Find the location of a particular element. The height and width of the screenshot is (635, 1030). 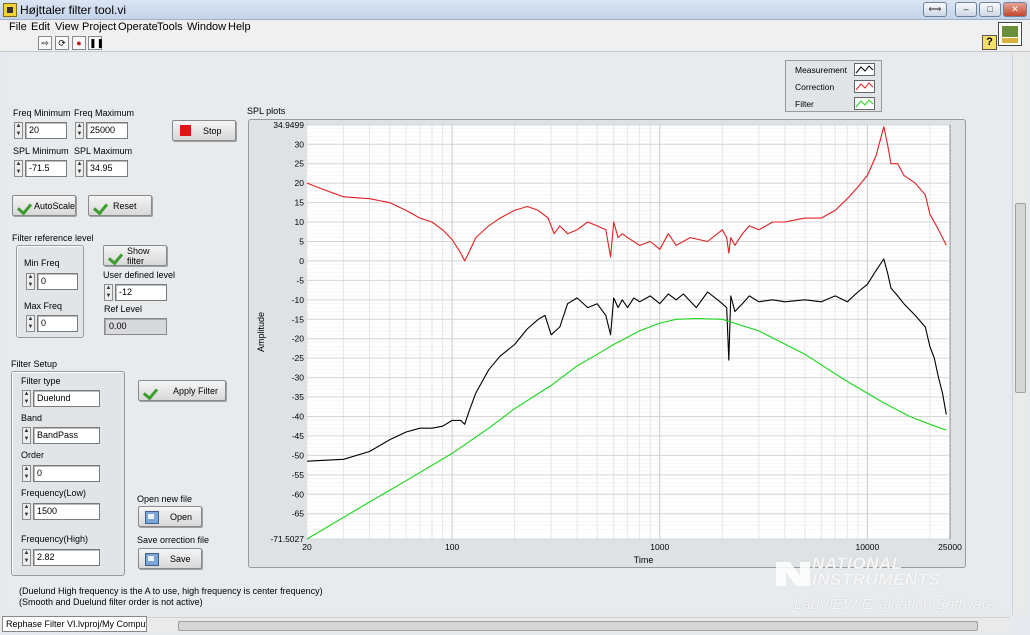

freq-max-control: ▲ ▼ 25000 is located at coordinates (101, 130).